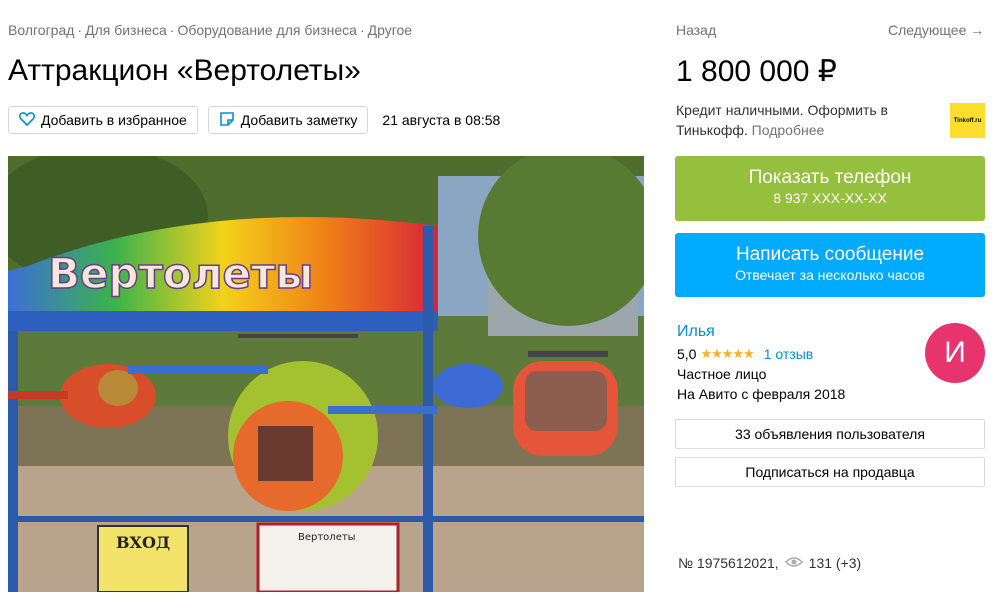 This screenshot has width=1007, height=595. Describe the element at coordinates (830, 254) in the screenshot. I see `write-message-label: Написать сообщение` at that location.